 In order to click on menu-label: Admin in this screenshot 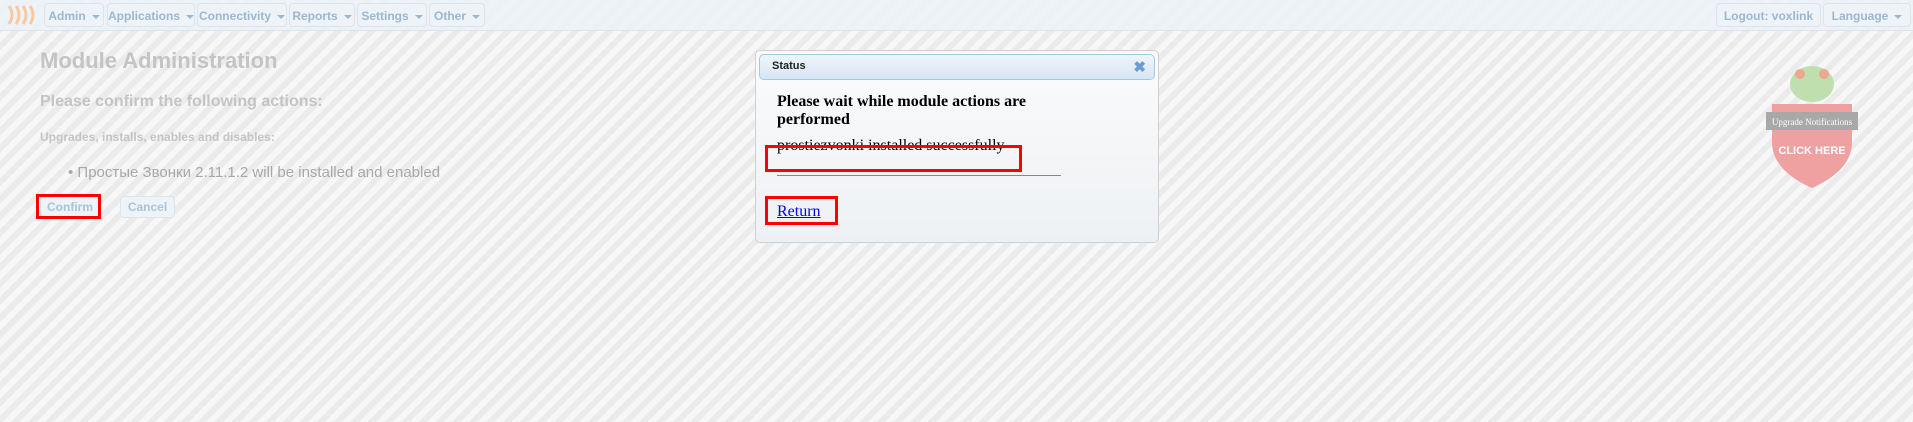, I will do `click(67, 16)`.